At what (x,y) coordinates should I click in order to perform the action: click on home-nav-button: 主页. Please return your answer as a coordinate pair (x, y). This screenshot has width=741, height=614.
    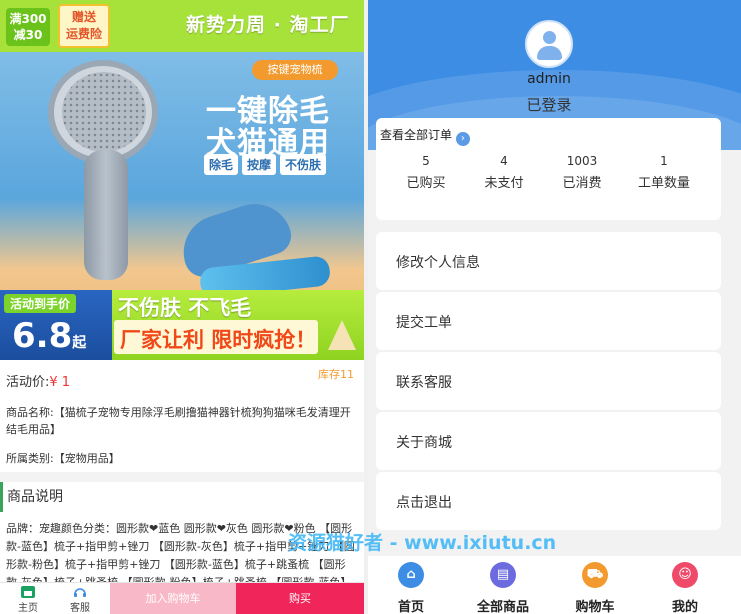
    Looking at the image, I should click on (28, 598).